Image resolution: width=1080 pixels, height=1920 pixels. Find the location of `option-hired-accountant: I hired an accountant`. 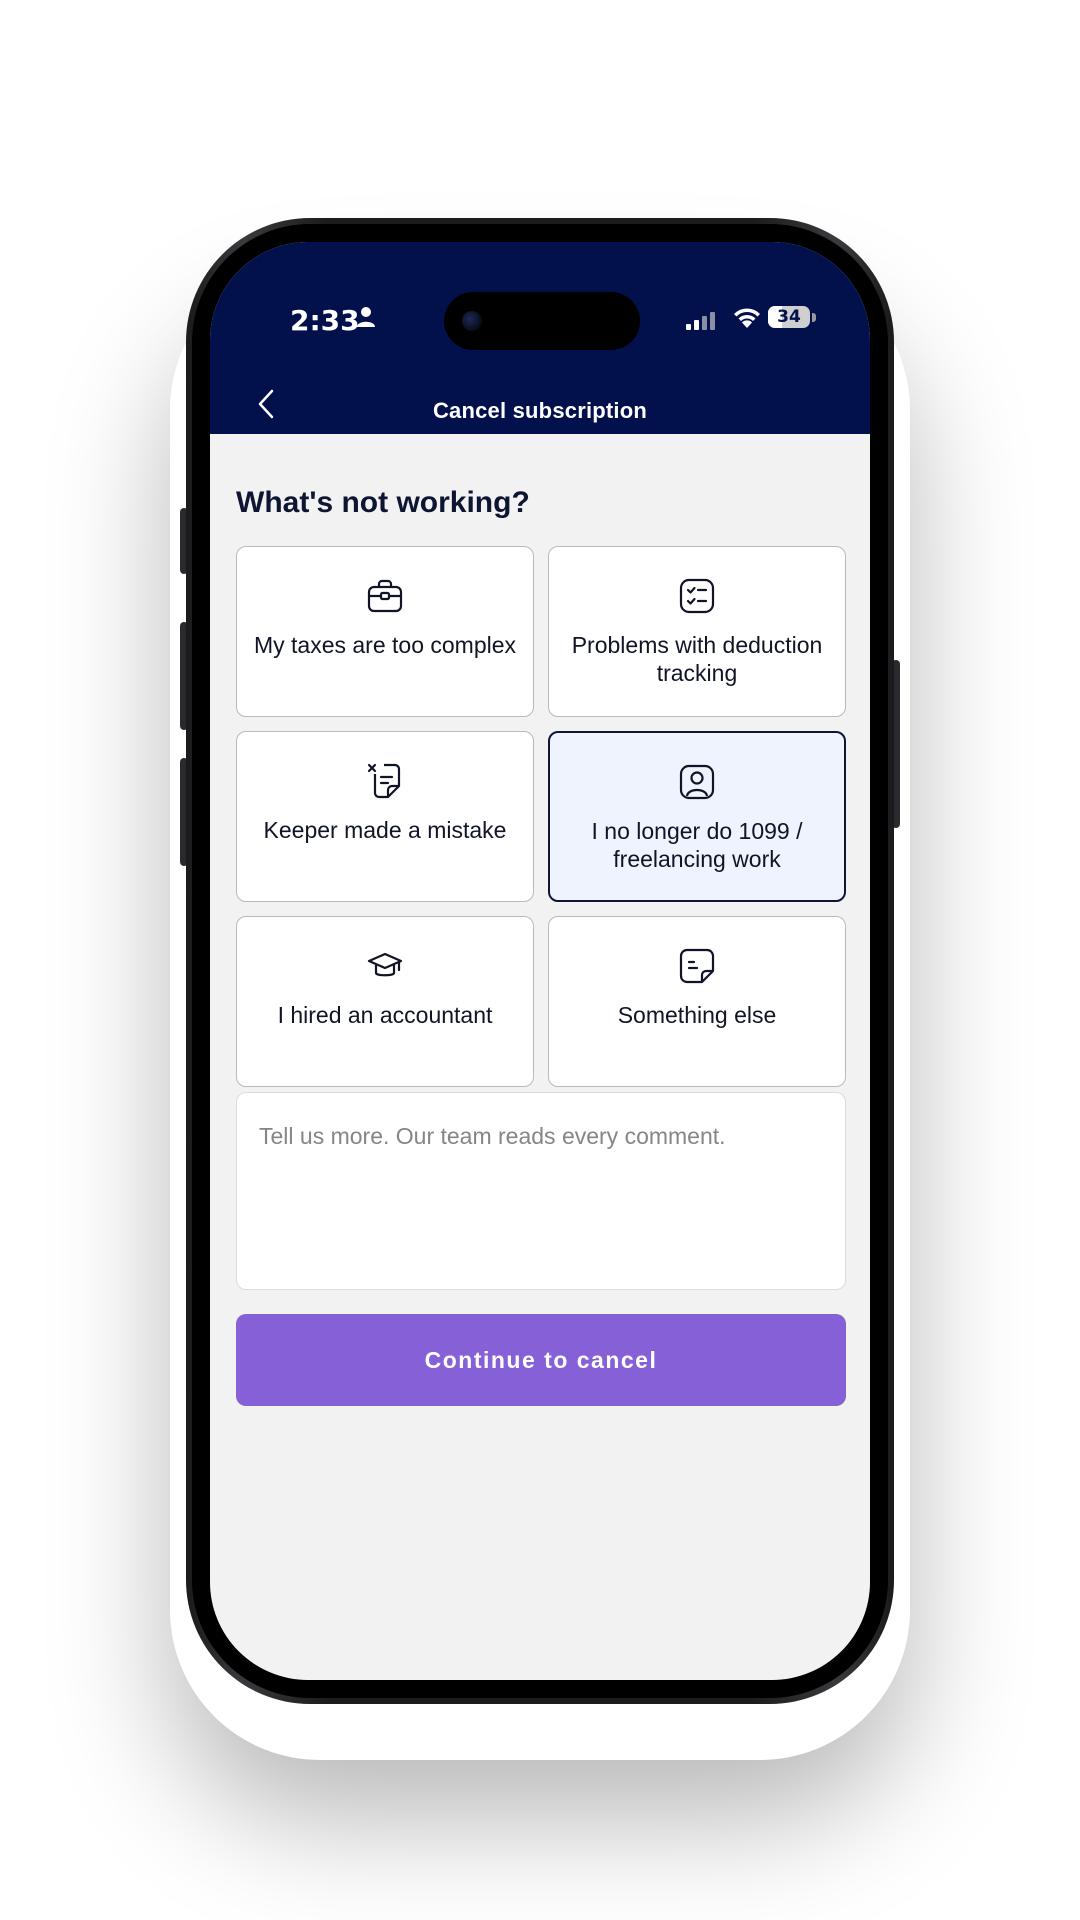

option-hired-accountant: I hired an accountant is located at coordinates (385, 1001).